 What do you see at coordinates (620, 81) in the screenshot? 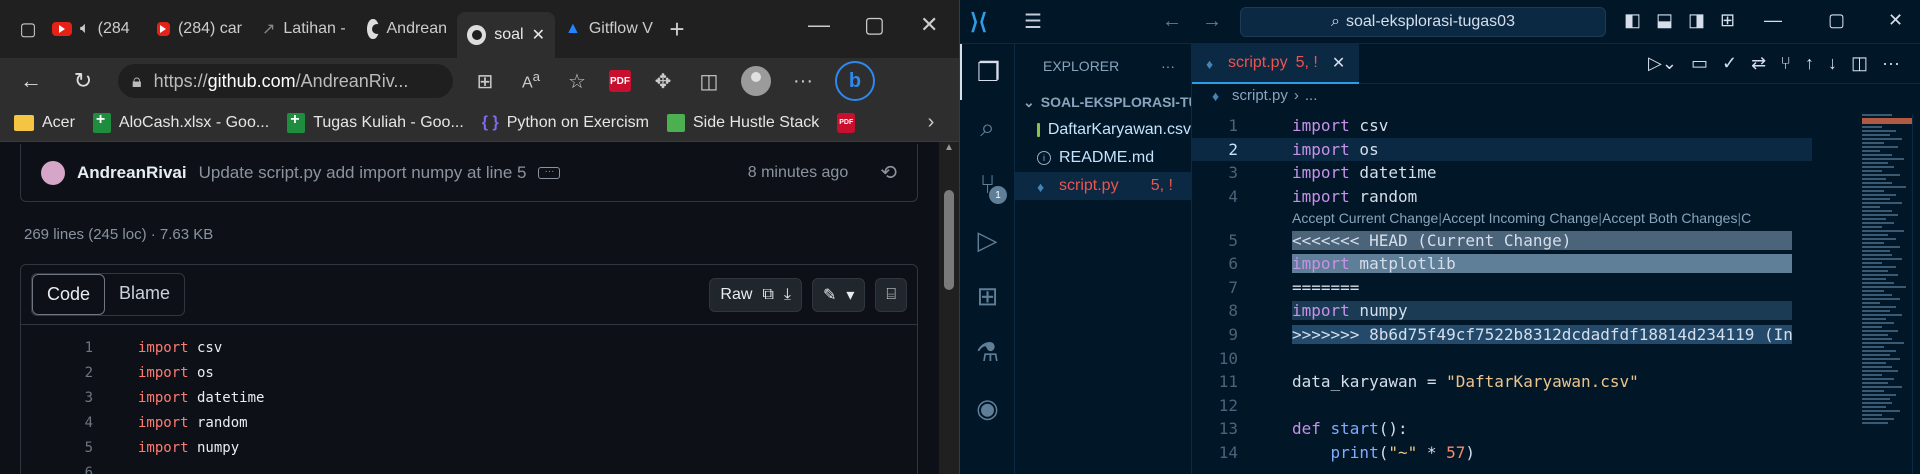
I see `acrobat-icon: PDF` at bounding box center [620, 81].